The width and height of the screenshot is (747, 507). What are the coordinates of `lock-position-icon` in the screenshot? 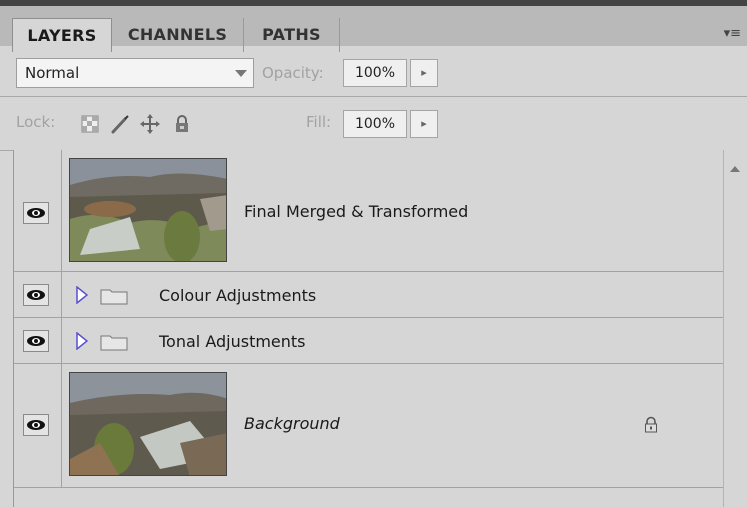 It's located at (150, 124).